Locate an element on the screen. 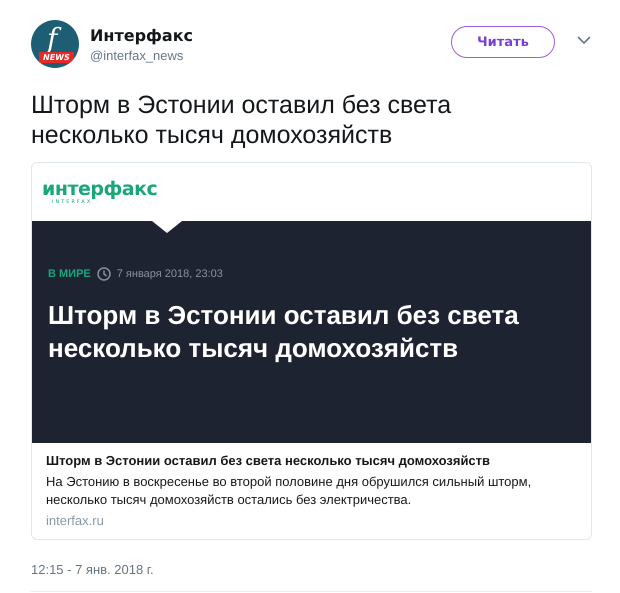 This screenshot has height=593, width=620. category-label: В МИРЕ is located at coordinates (69, 274).